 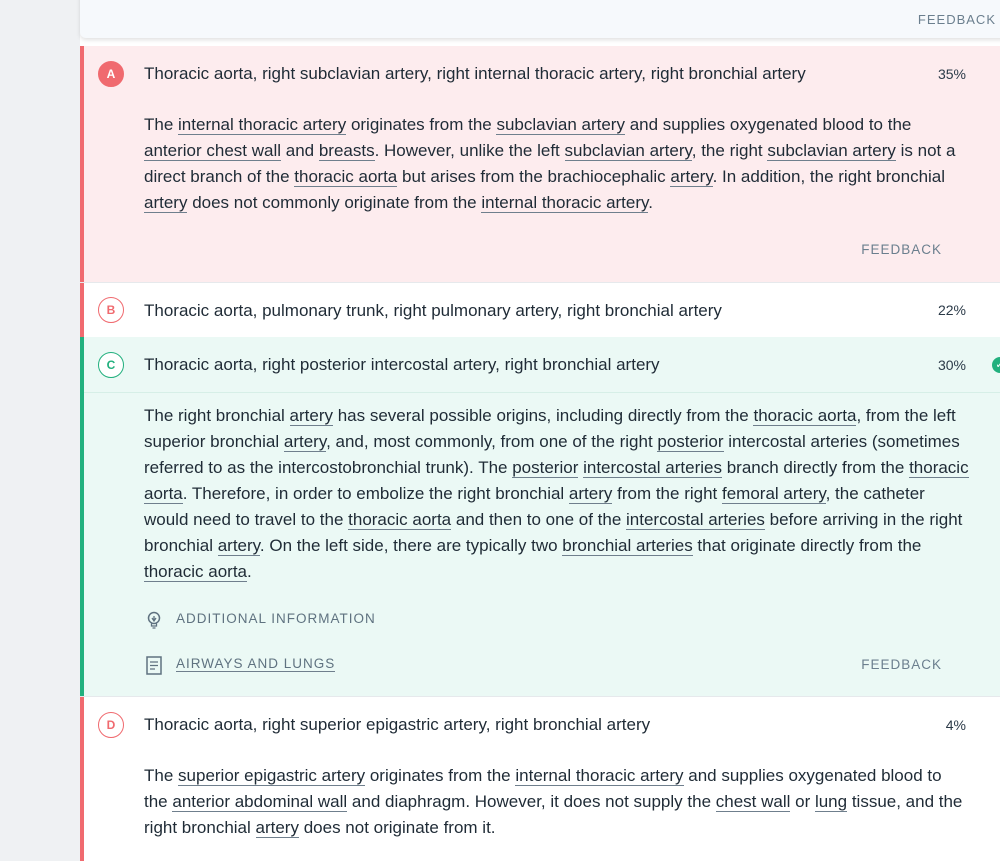 What do you see at coordinates (276, 618) in the screenshot?
I see `additional-information-label: ADDITIONAL INFORMATION` at bounding box center [276, 618].